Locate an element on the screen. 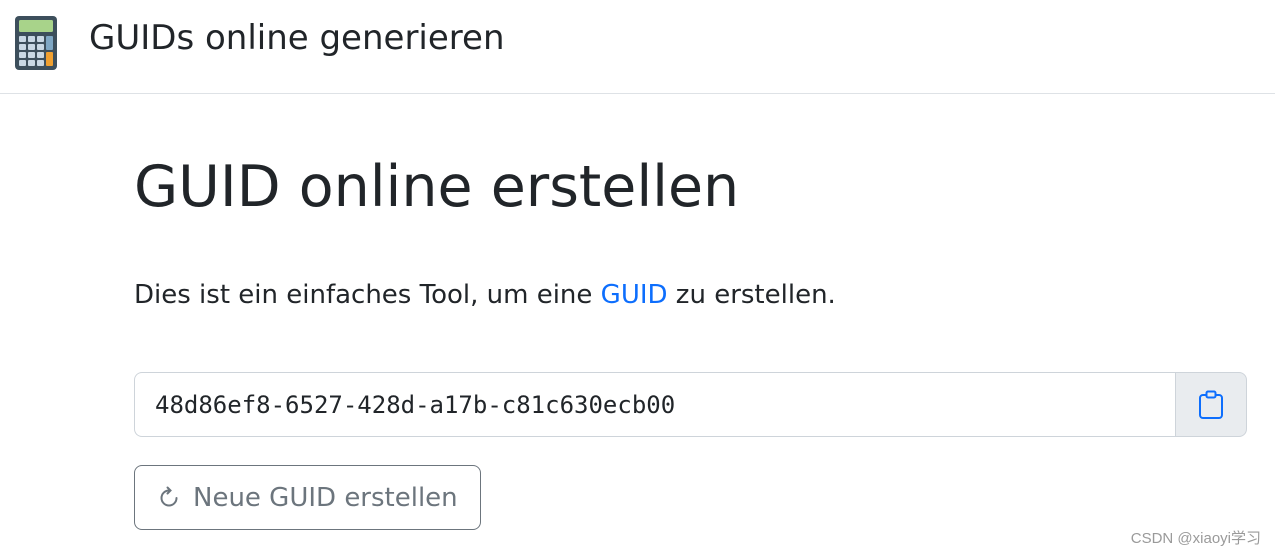 The image size is (1275, 556). clipboard-icon is located at coordinates (1211, 405).